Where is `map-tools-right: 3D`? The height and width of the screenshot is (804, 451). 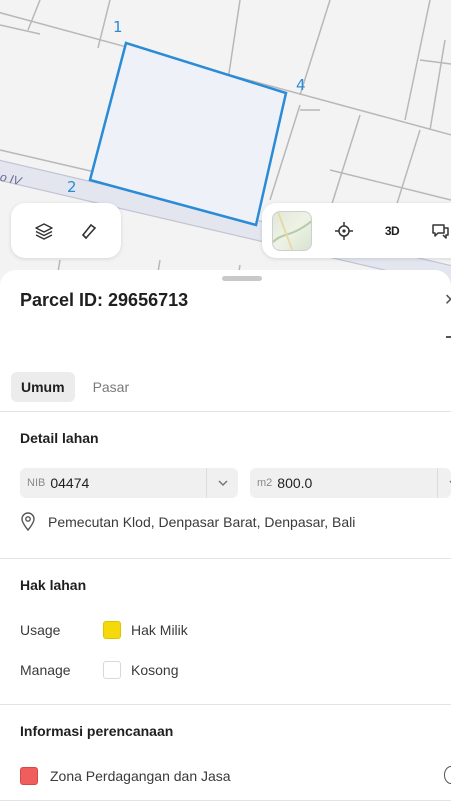
map-tools-right: 3D is located at coordinates (356, 230).